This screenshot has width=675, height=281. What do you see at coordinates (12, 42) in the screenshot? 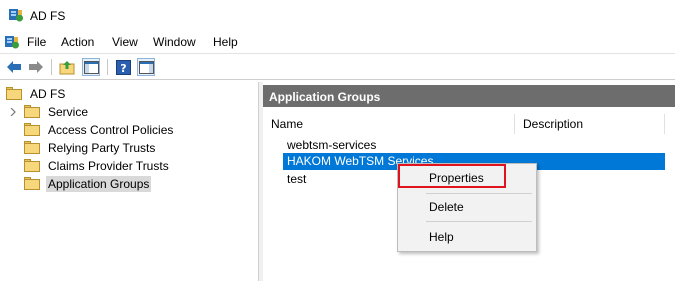
I see `adfs-system-menu-icon` at bounding box center [12, 42].